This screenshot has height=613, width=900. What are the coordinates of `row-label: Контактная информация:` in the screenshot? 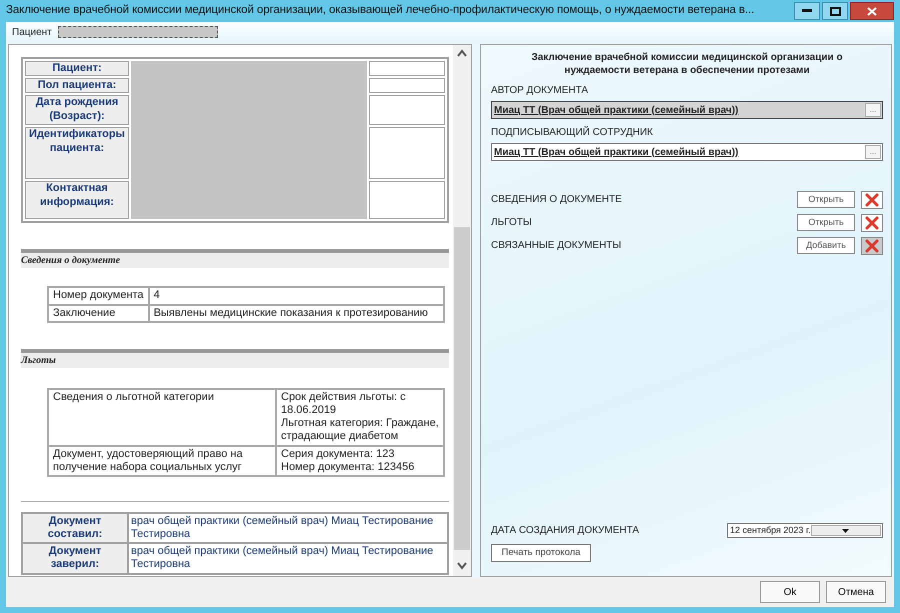 It's located at (77, 200).